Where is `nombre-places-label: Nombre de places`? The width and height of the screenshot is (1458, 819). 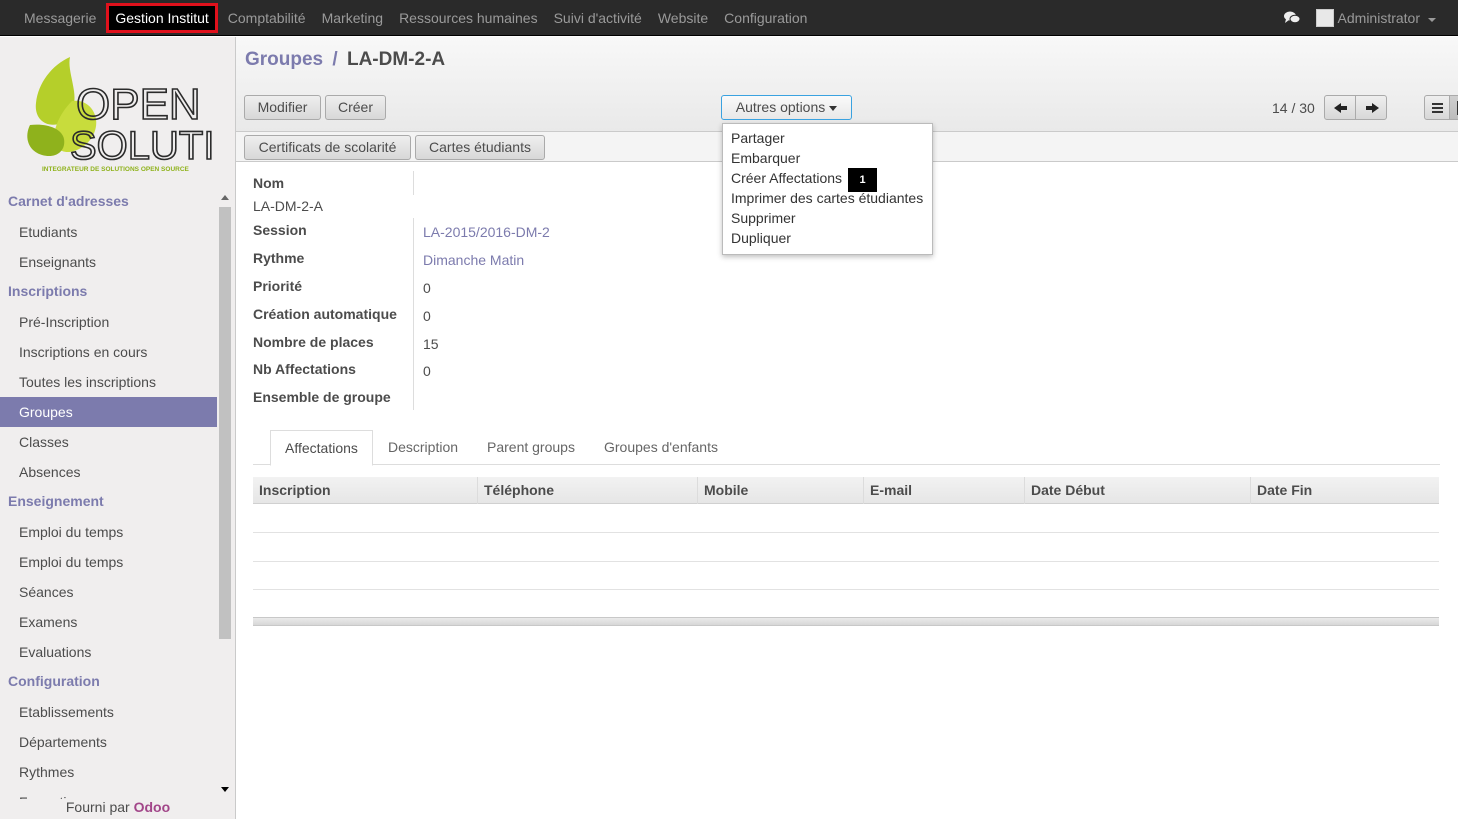 nombre-places-label: Nombre de places is located at coordinates (313, 342).